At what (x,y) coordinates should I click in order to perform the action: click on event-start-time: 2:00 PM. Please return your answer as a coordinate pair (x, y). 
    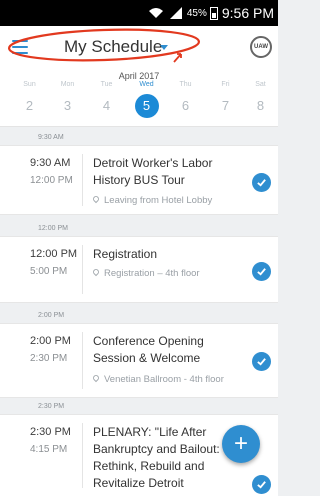
    Looking at the image, I should click on (50, 341).